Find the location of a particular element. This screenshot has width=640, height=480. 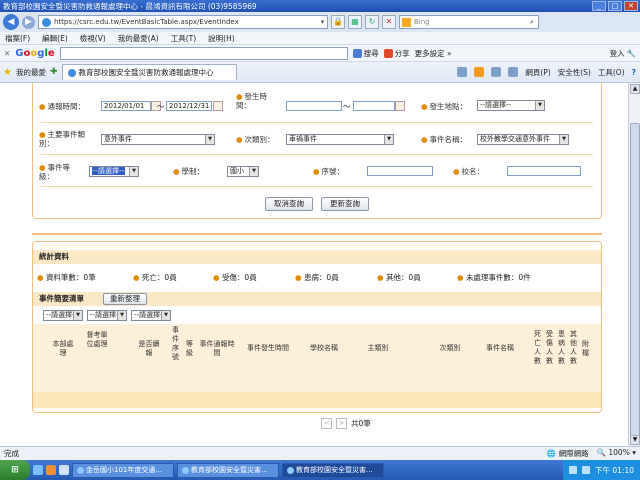

search-input: Bing ⌕ is located at coordinates (469, 22).